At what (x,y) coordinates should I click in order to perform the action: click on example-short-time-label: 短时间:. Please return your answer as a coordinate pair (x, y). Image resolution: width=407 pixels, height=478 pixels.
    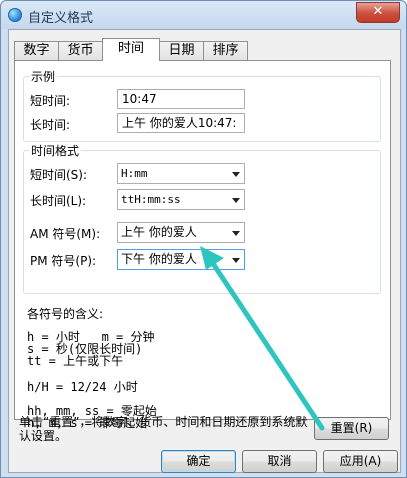
    Looking at the image, I should click on (50, 101).